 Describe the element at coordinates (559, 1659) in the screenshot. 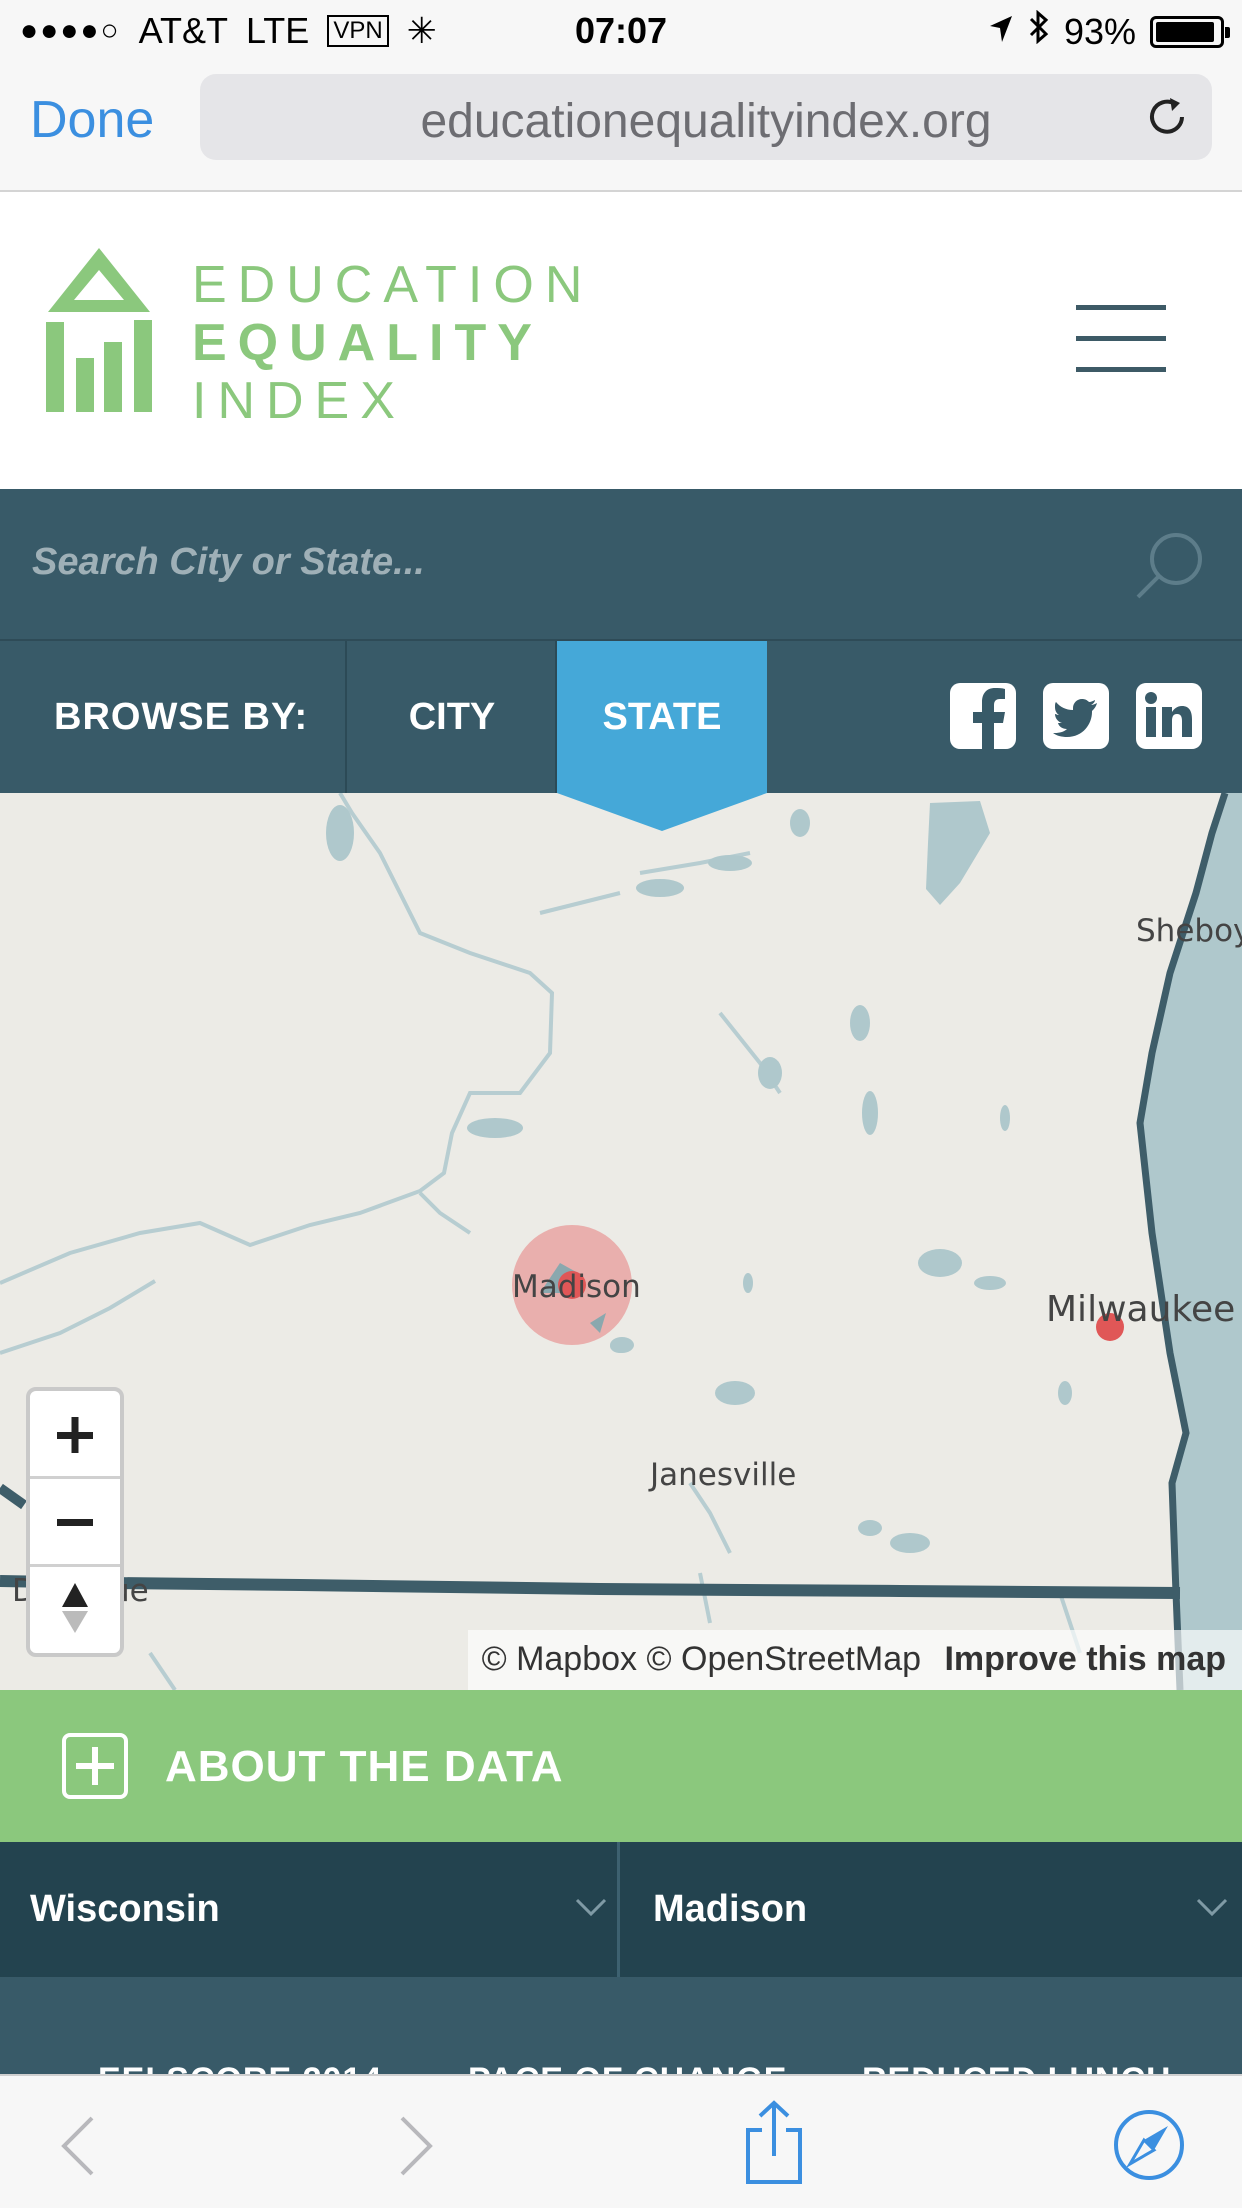

I see `mapbox-attribution-link: © Mapbox` at that location.